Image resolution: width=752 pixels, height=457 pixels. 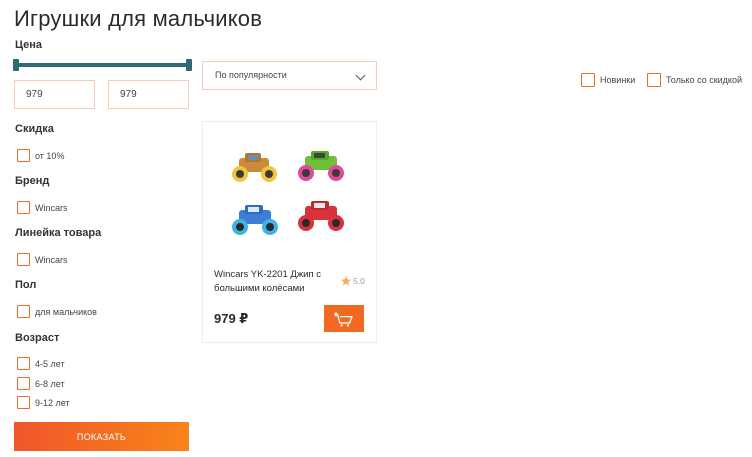 I want to click on toggle-new-items: Новинки, so click(x=608, y=80).